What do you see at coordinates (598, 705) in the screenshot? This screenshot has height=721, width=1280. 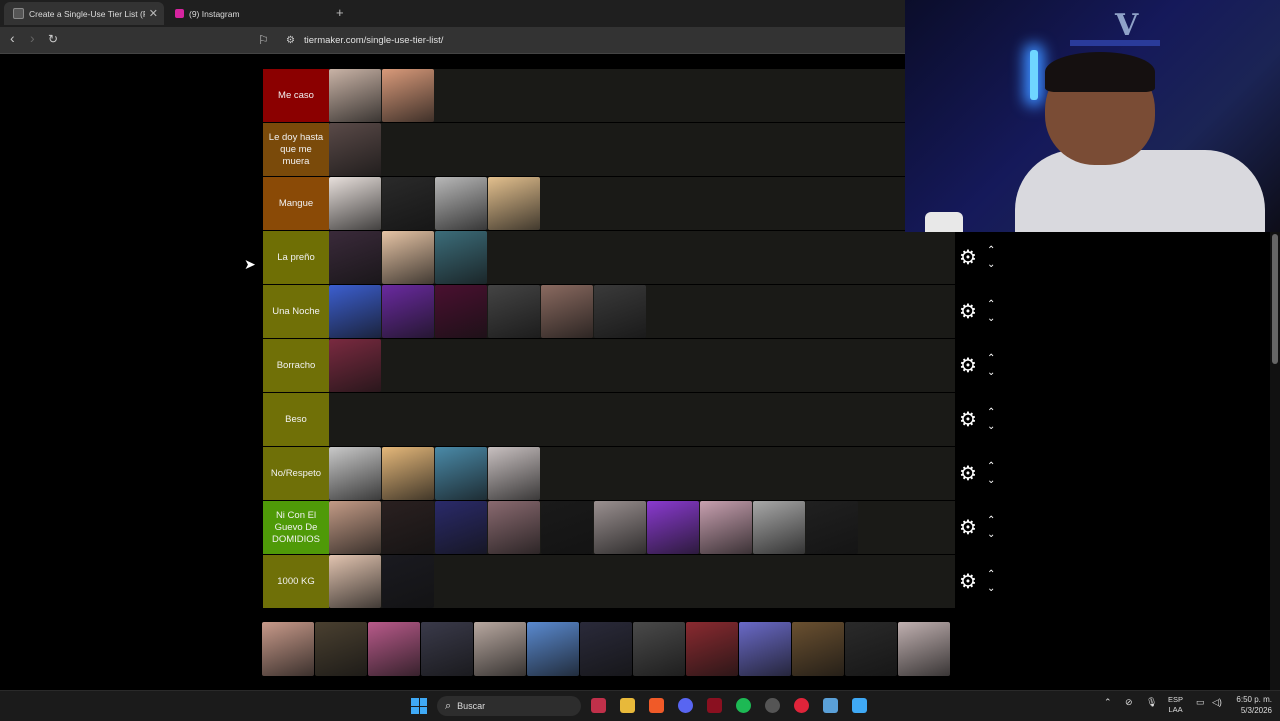 I see `adobe-icon` at bounding box center [598, 705].